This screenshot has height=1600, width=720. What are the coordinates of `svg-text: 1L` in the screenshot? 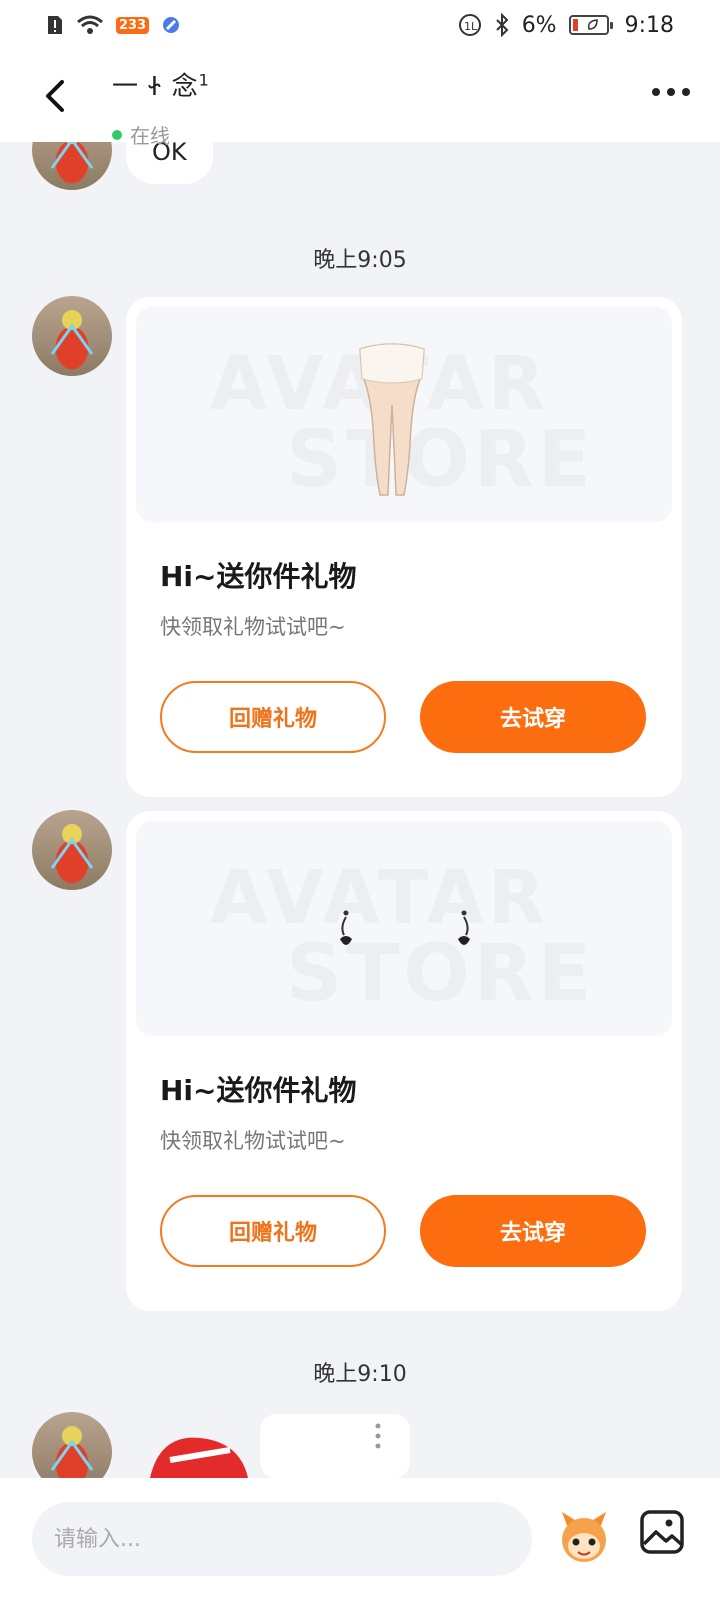 It's located at (471, 26).